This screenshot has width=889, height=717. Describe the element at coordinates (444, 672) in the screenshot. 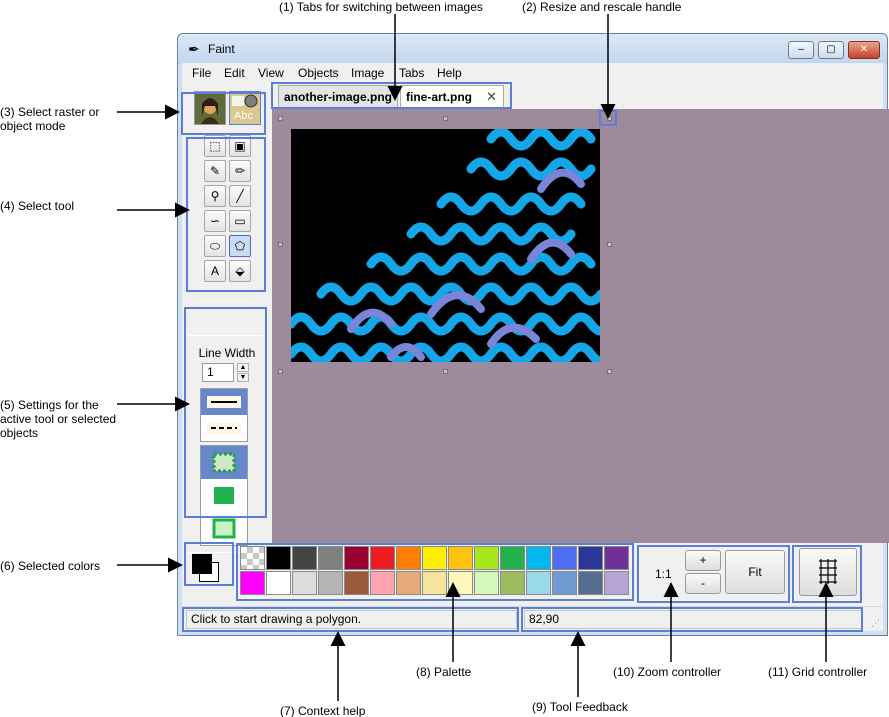

I see `callout-palette: (8) Palette` at that location.